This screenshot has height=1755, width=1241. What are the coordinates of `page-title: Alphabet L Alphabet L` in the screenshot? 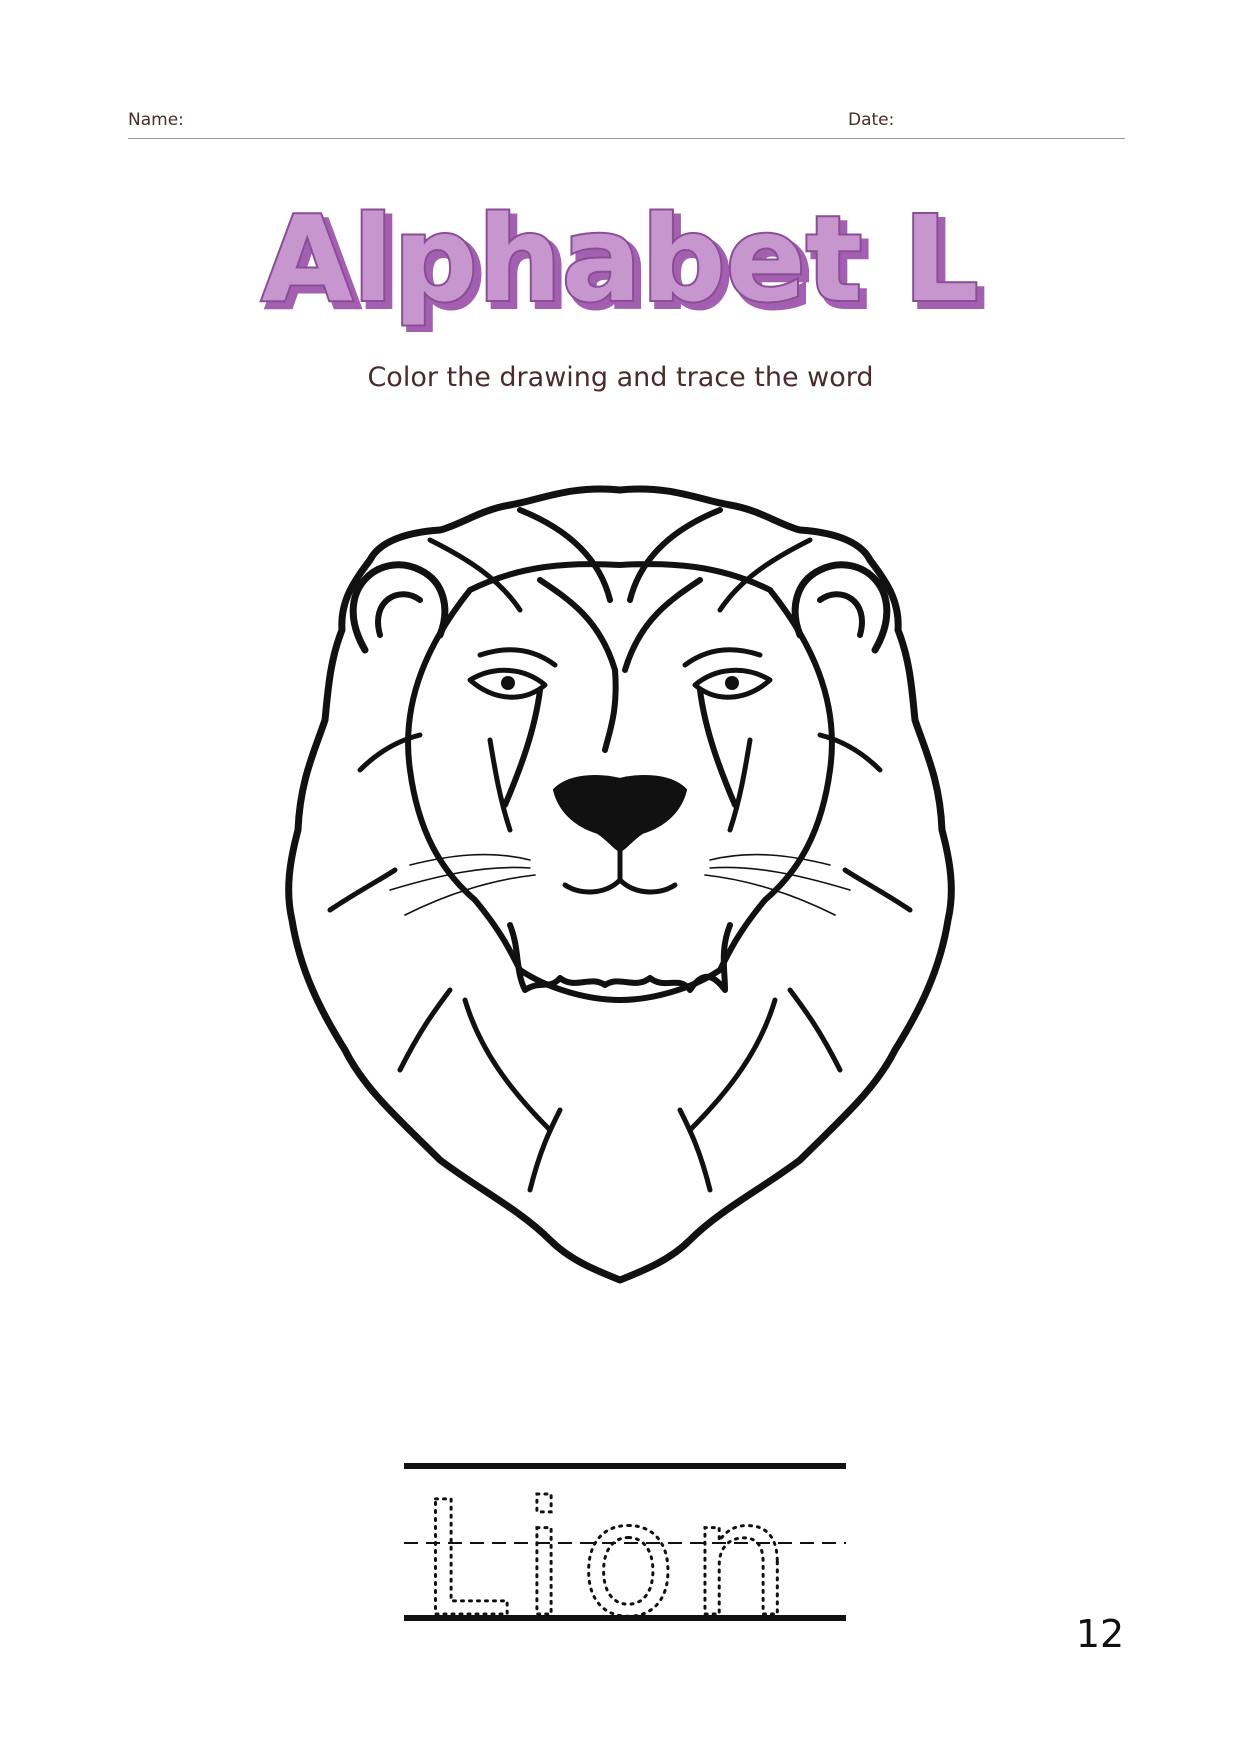 It's located at (620, 257).